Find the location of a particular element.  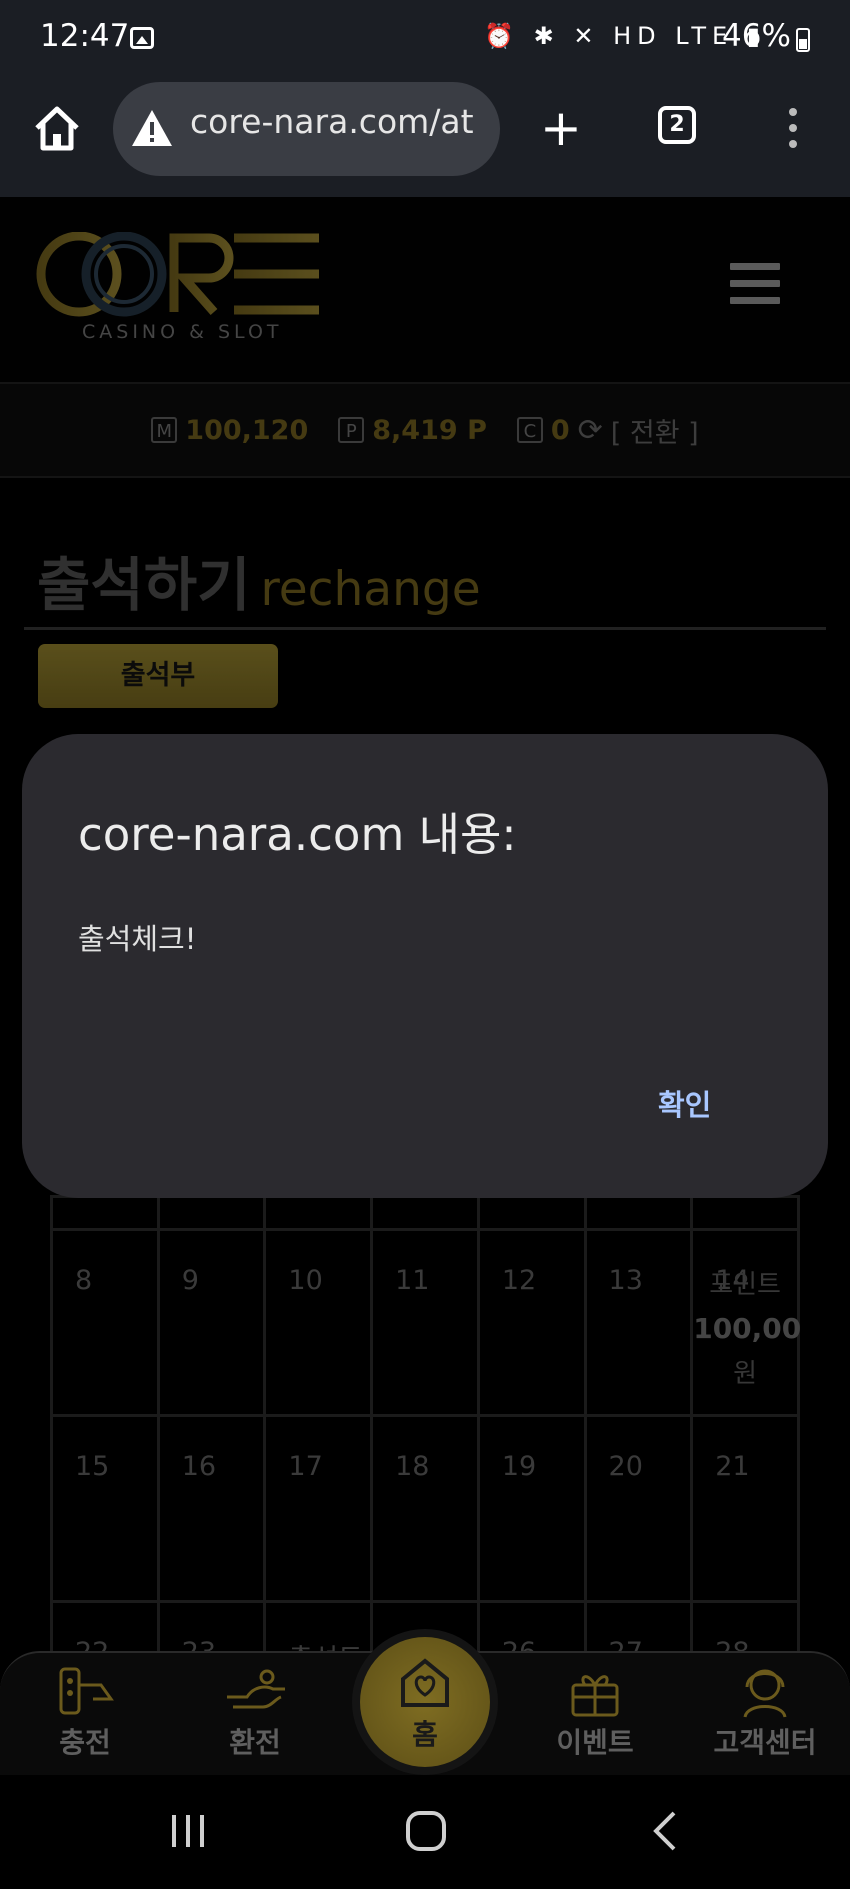

nav-home: 홈 is located at coordinates (425, 1702).